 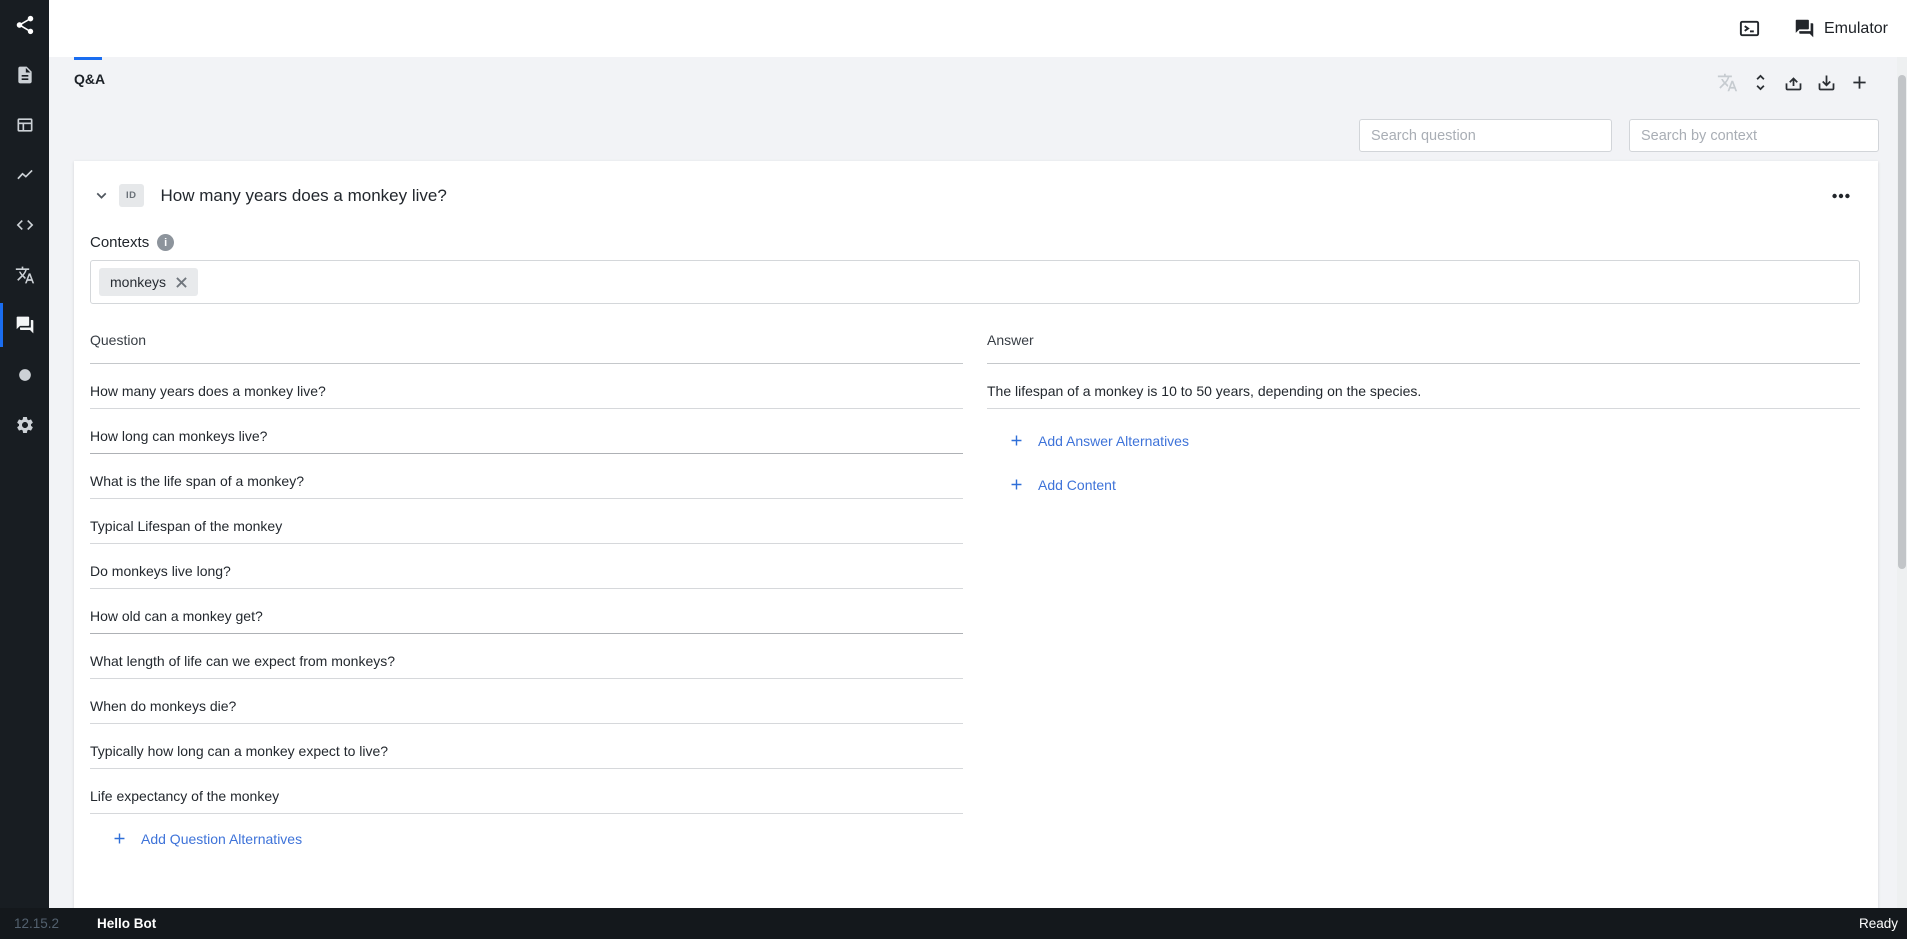 What do you see at coordinates (526, 791) in the screenshot?
I see `question-row: Life expectancy of the monkey` at bounding box center [526, 791].